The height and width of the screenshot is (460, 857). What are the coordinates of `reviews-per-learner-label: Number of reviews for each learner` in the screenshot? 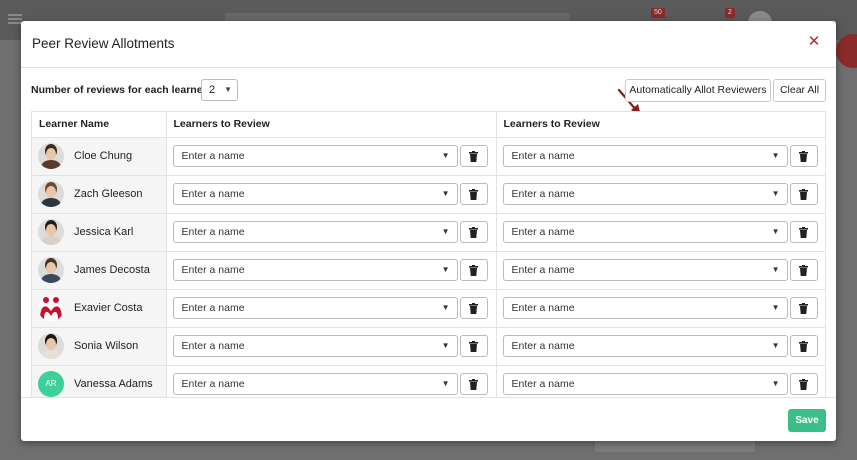 It's located at (119, 90).